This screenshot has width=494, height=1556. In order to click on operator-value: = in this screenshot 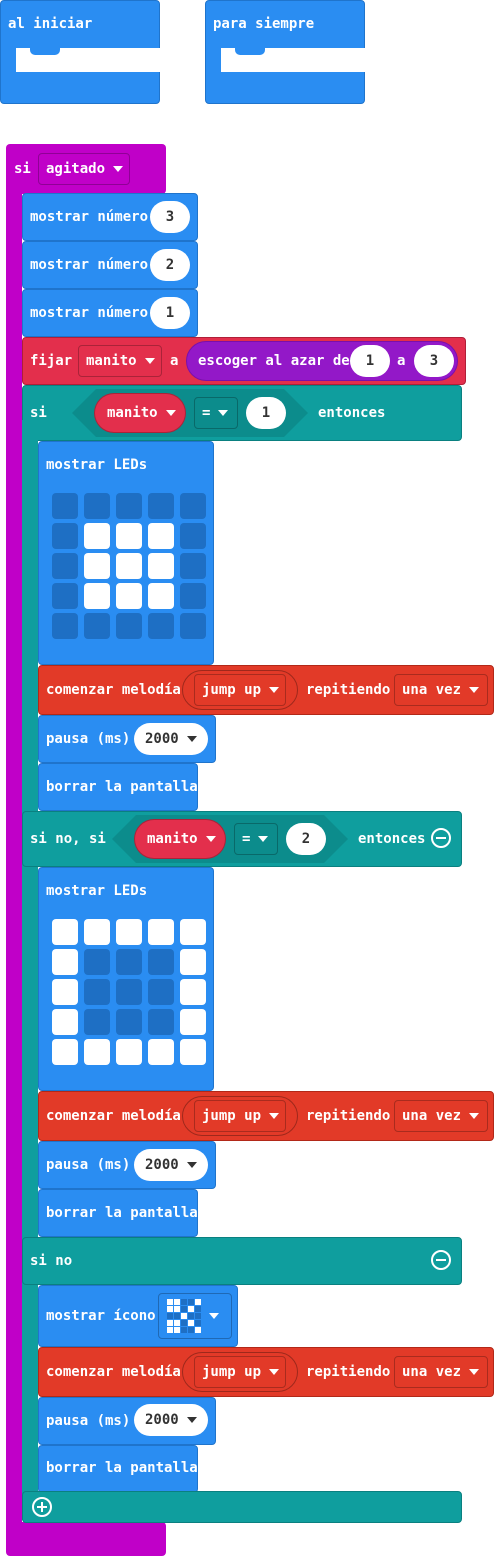, I will do `click(246, 839)`.